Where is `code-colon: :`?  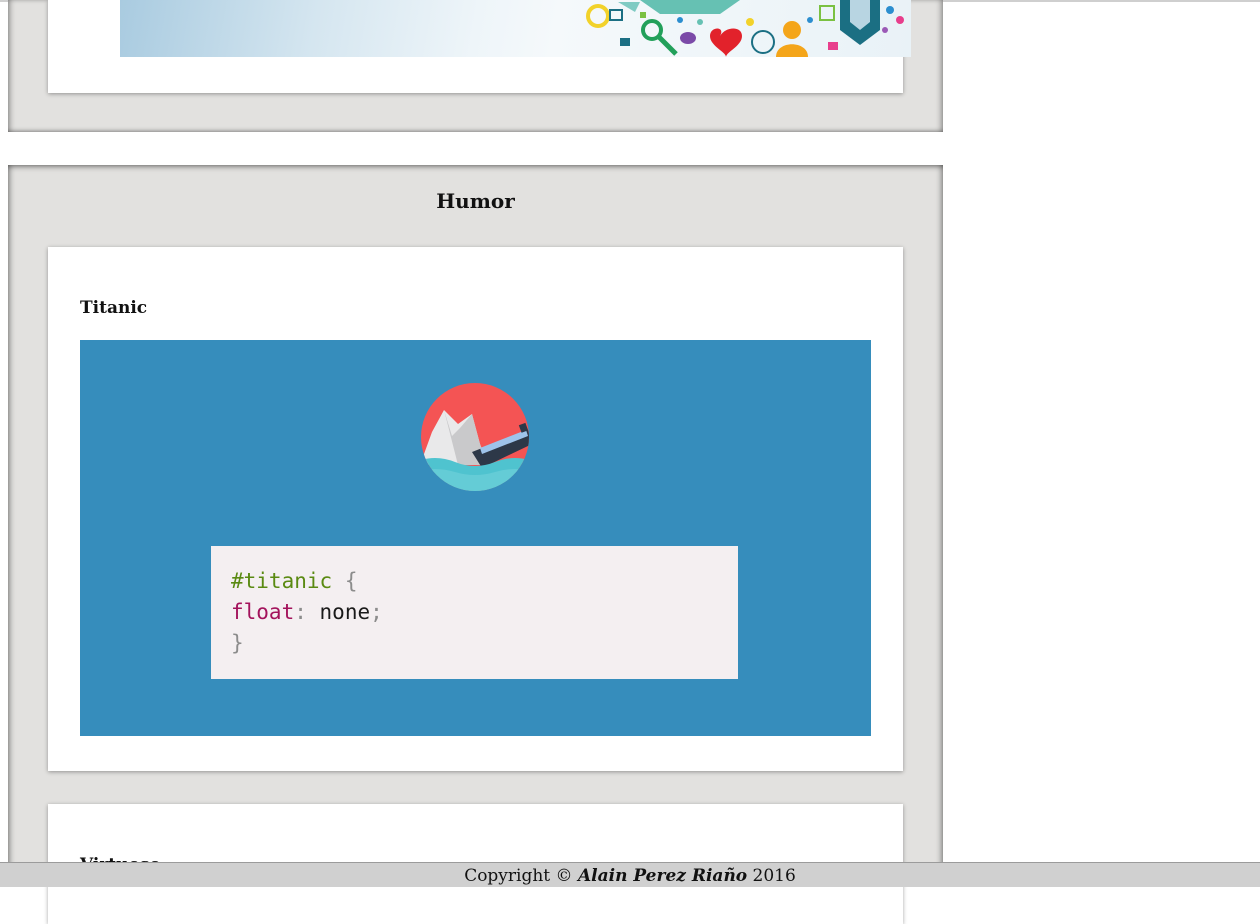 code-colon: : is located at coordinates (300, 612).